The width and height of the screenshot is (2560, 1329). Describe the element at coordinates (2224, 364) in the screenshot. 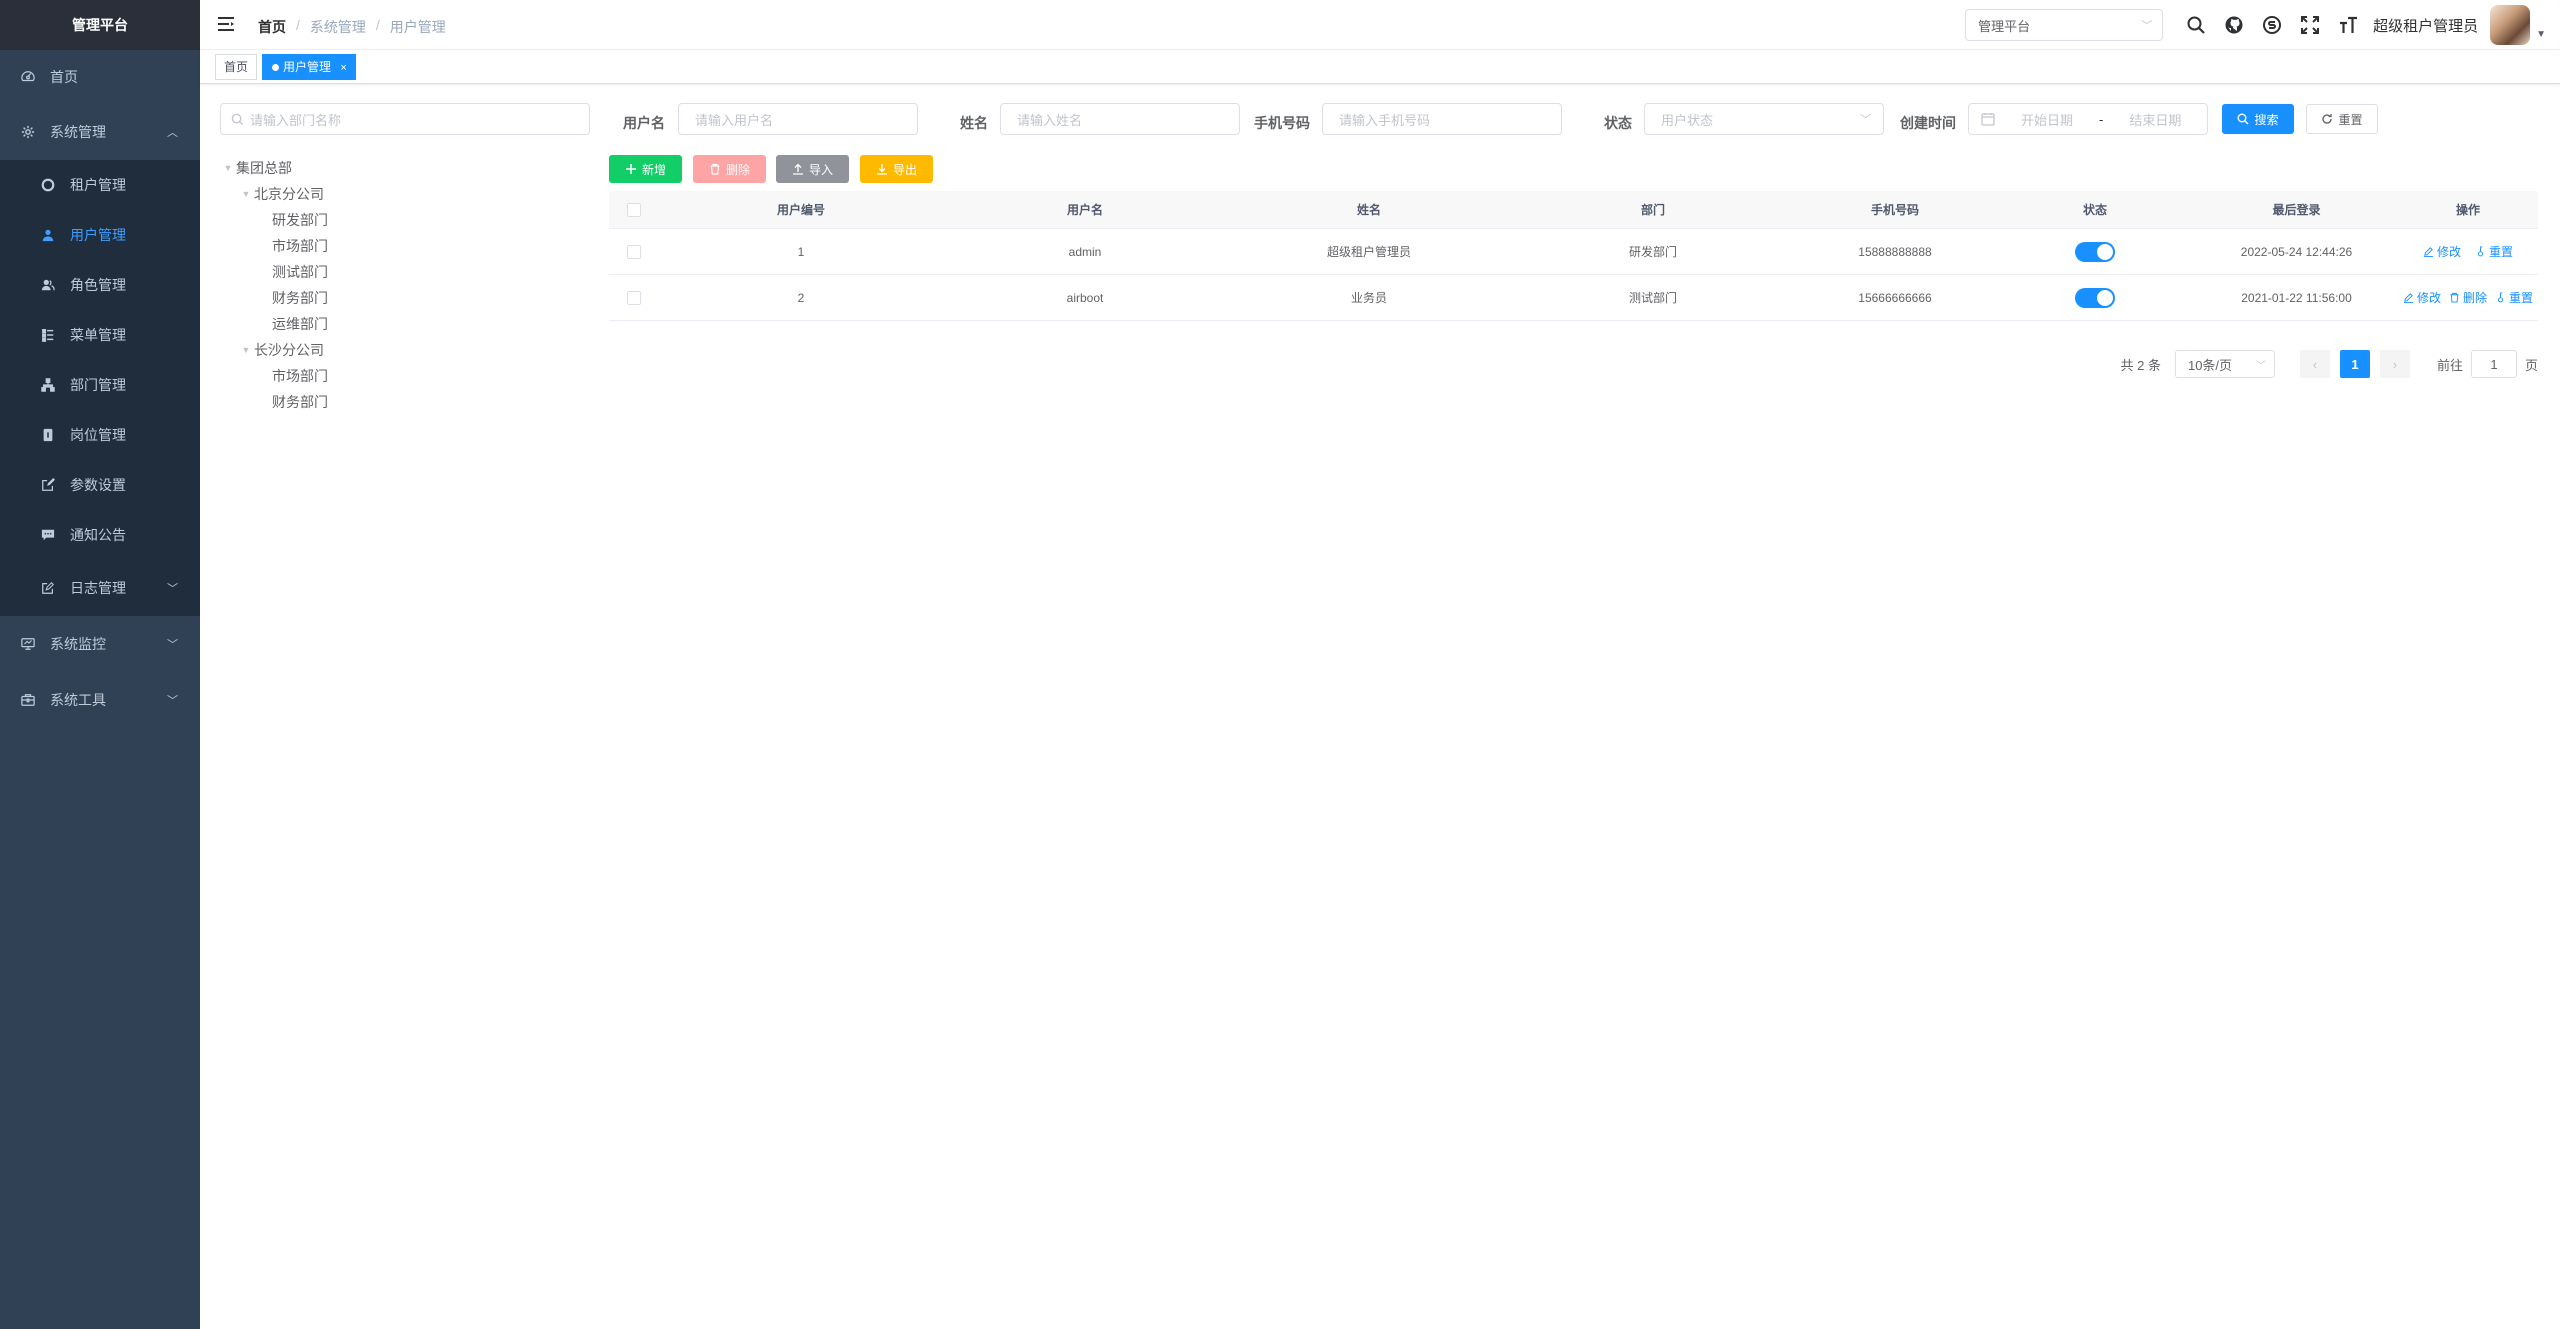

I see `page-size-select: 10条/页 ﹀` at that location.